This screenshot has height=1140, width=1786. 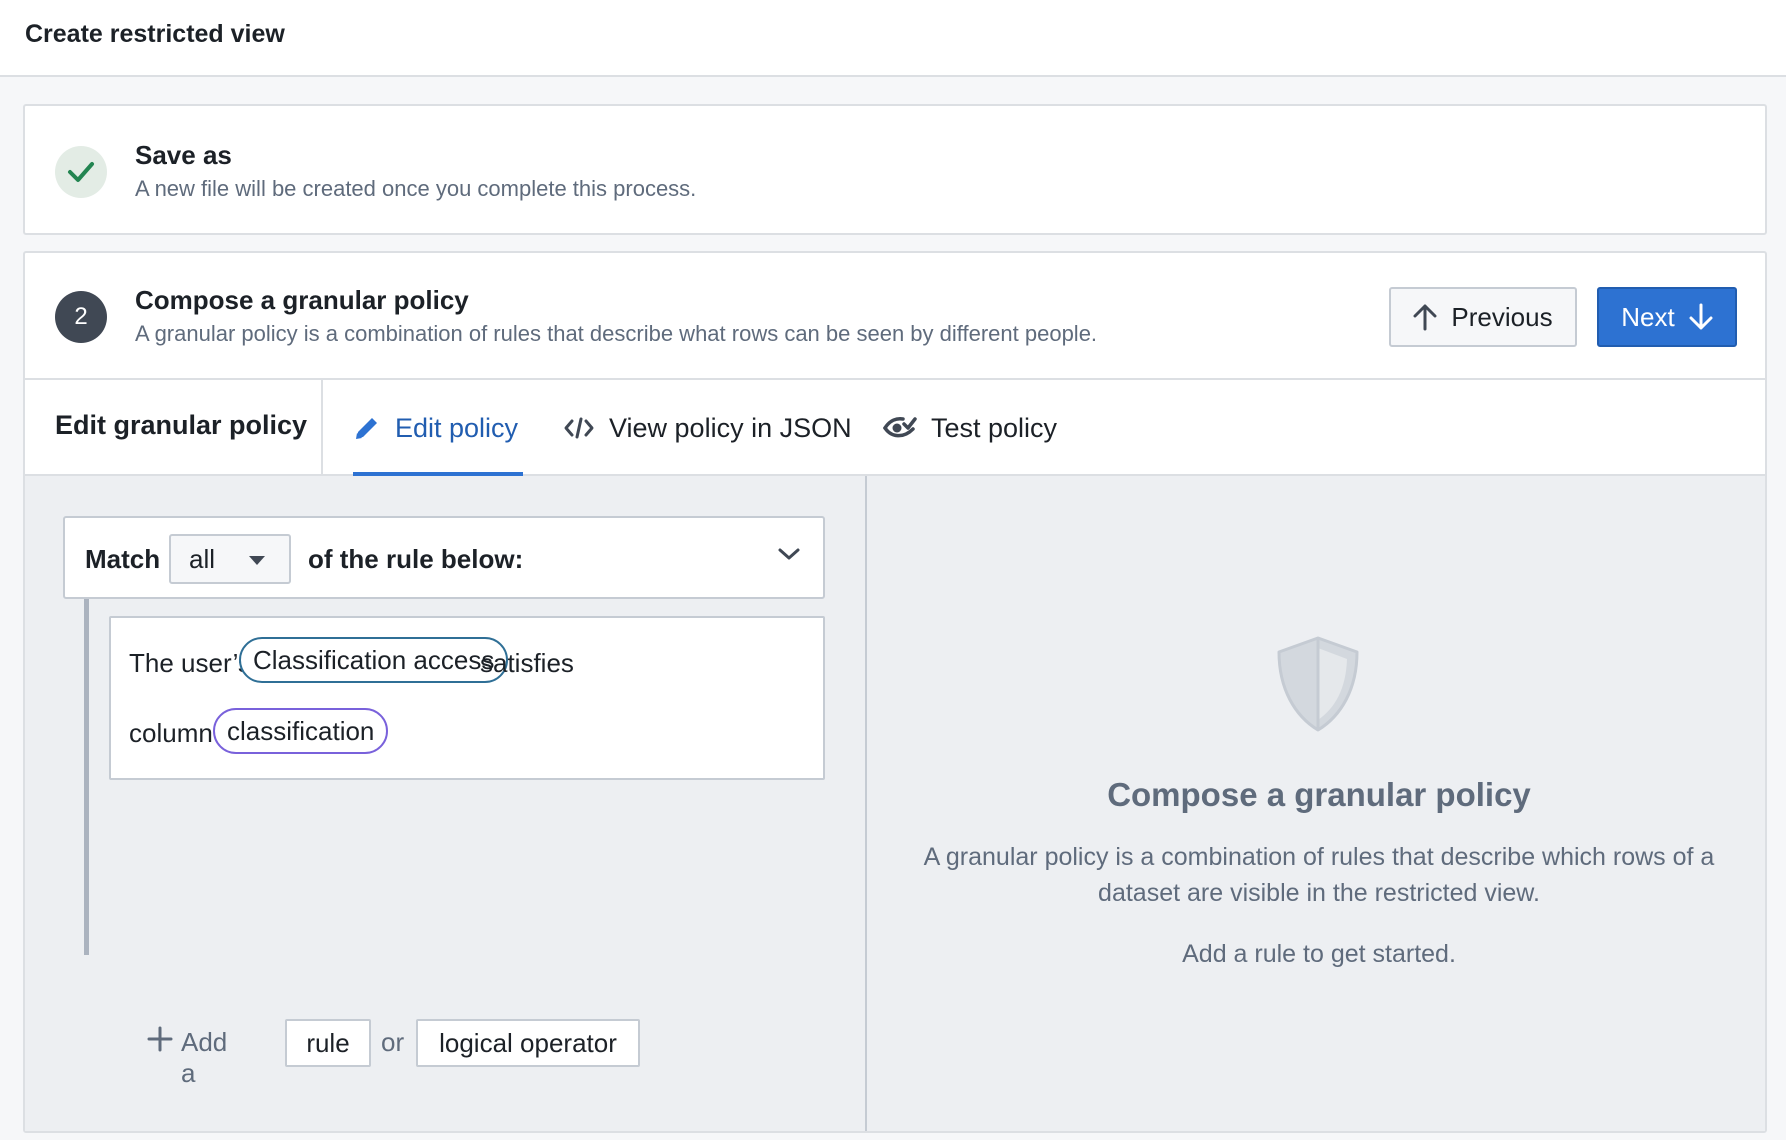 I want to click on shield-icon, so click(x=1318, y=684).